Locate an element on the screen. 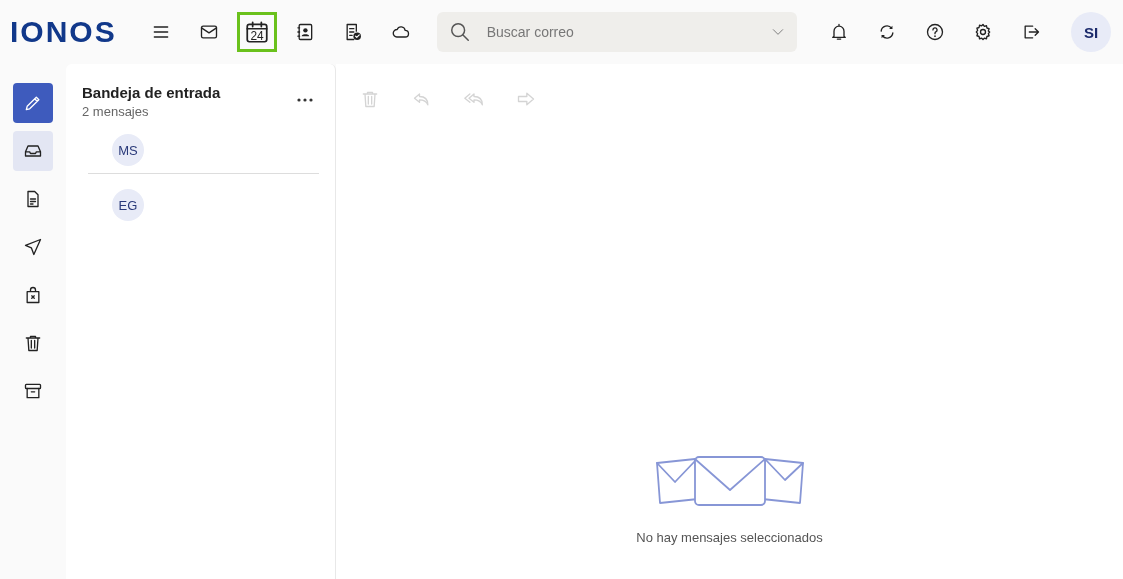  archive-box-icon is located at coordinates (33, 391).